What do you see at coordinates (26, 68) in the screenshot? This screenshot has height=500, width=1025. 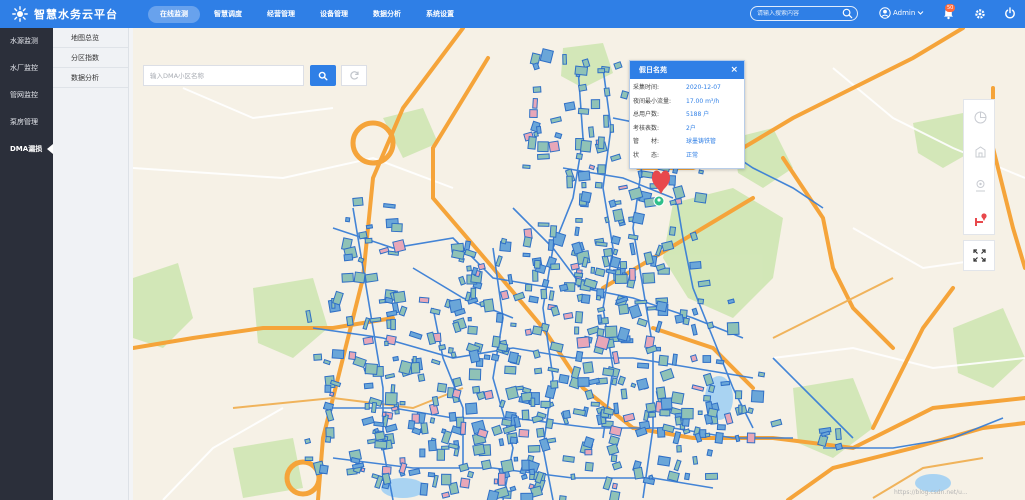 I see `sidebar-item-water-plant: 水厂监控` at bounding box center [26, 68].